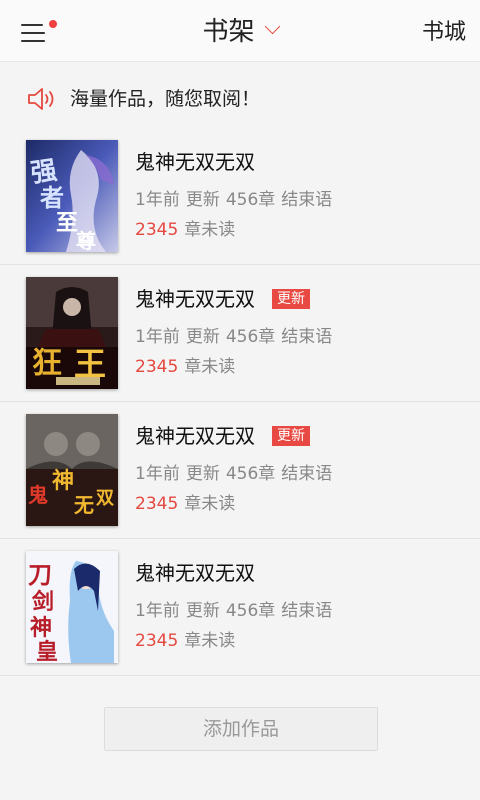 This screenshot has height=800, width=480. What do you see at coordinates (444, 33) in the screenshot?
I see `bookstore-link: 书城` at bounding box center [444, 33].